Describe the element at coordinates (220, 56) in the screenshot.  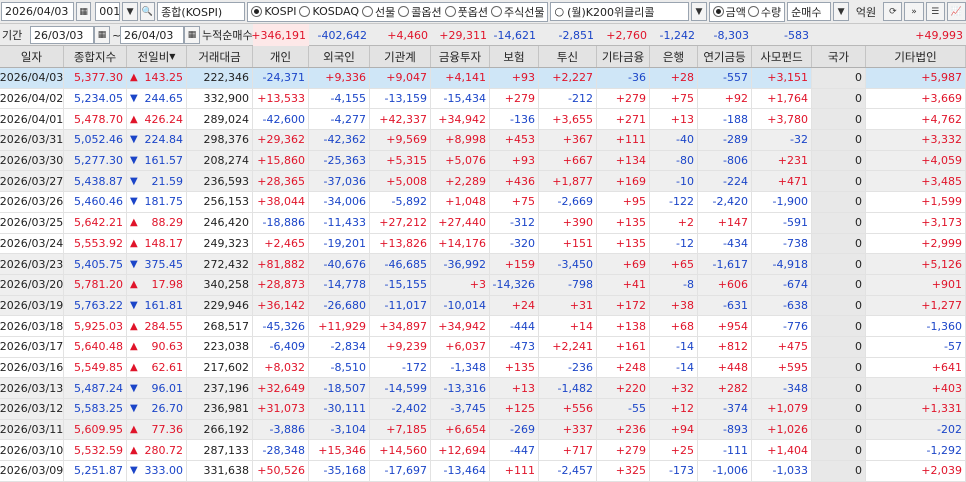
I see `column-header: 거래대금` at that location.